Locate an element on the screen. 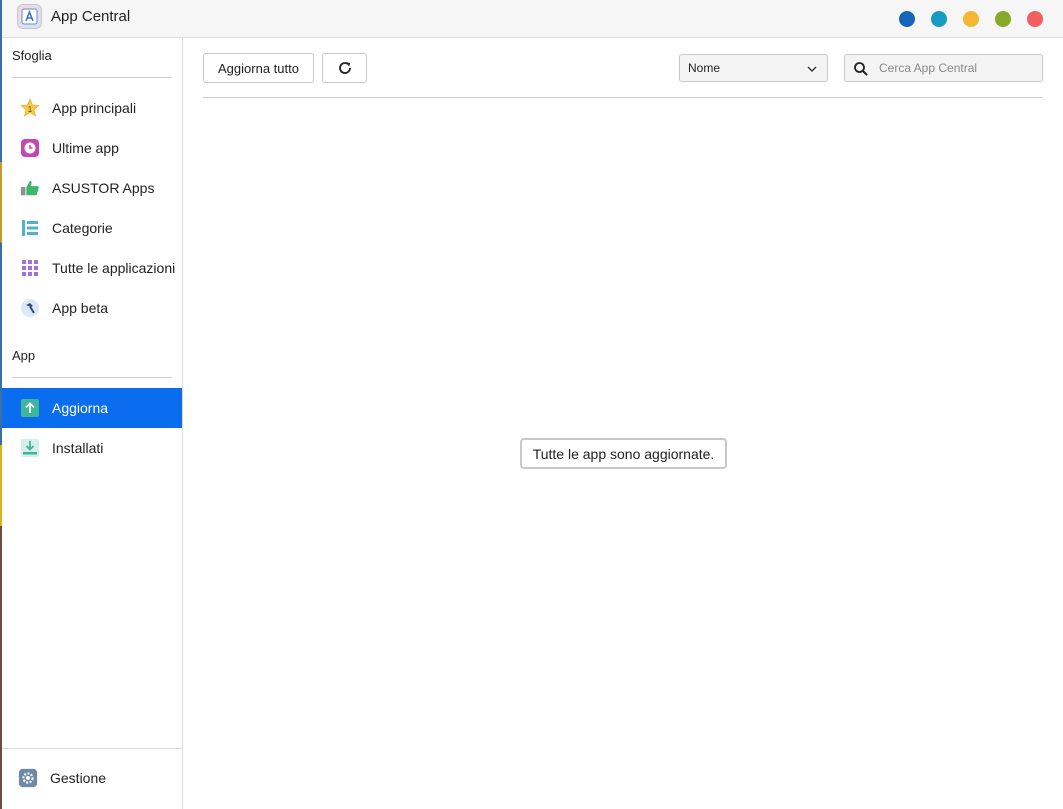 The height and width of the screenshot is (809, 1063). sidebar-item-installati: Installati is located at coordinates (92, 448).